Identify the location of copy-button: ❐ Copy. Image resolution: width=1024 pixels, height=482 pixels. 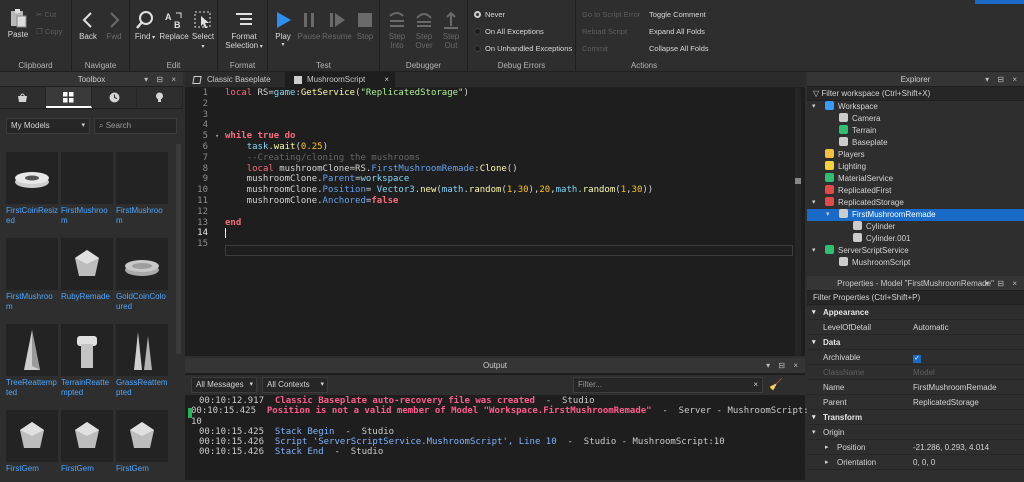
(49, 31).